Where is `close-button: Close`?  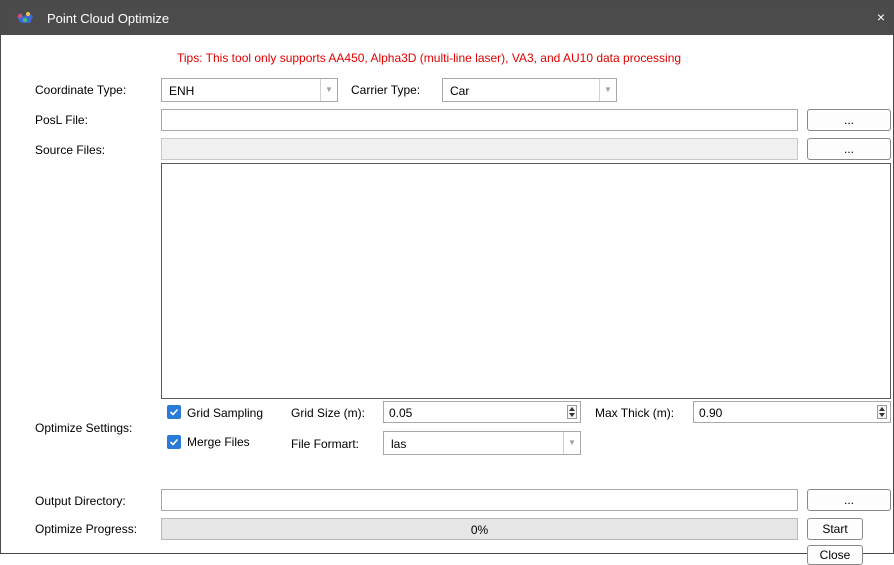
close-button: Close is located at coordinates (835, 555).